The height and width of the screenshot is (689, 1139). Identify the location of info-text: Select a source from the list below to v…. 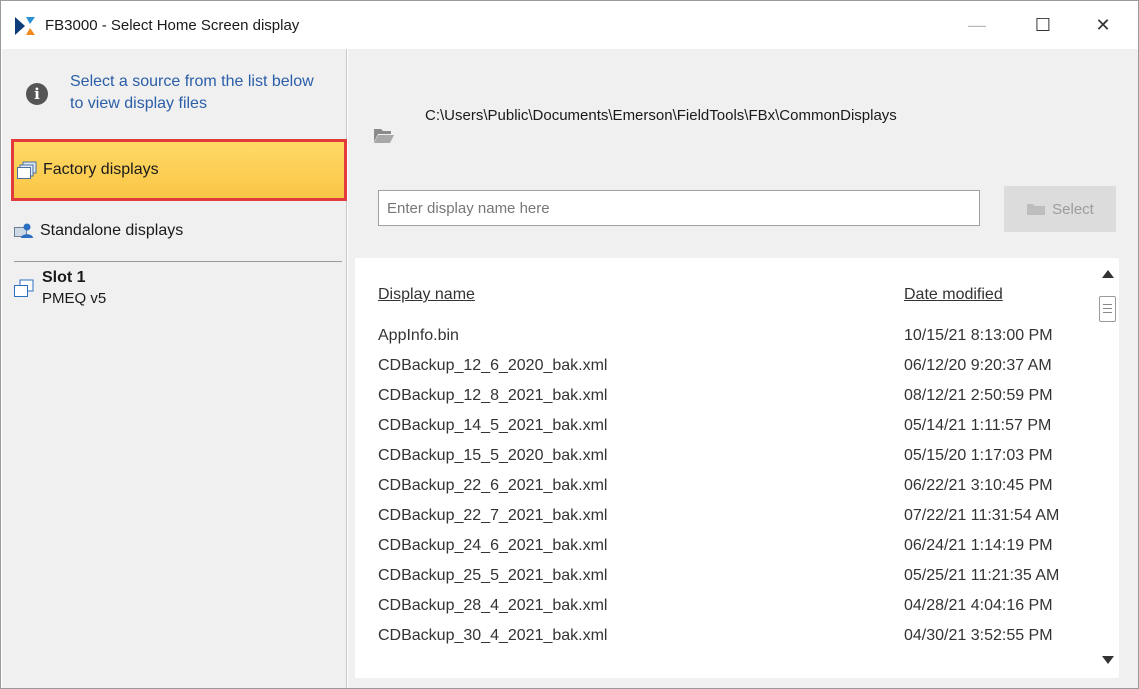
(192, 92).